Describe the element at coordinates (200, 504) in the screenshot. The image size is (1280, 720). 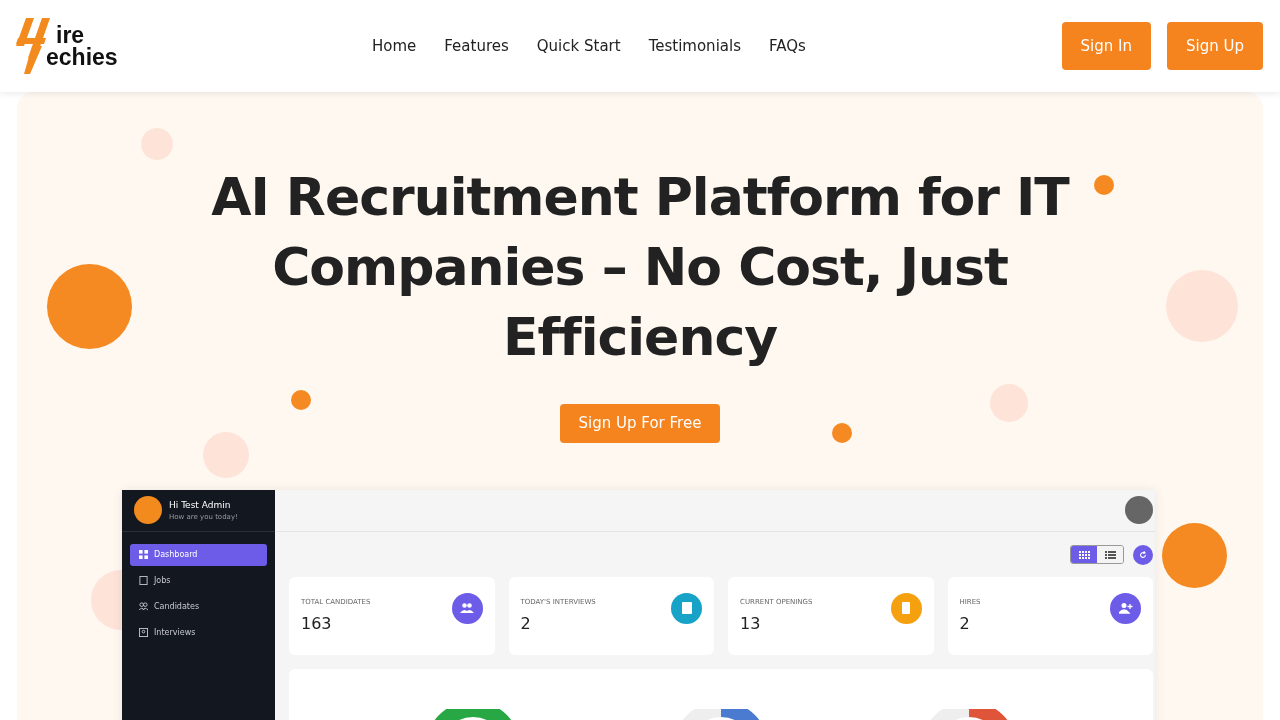
I see `greeting-text: Hi Test Admin` at that location.